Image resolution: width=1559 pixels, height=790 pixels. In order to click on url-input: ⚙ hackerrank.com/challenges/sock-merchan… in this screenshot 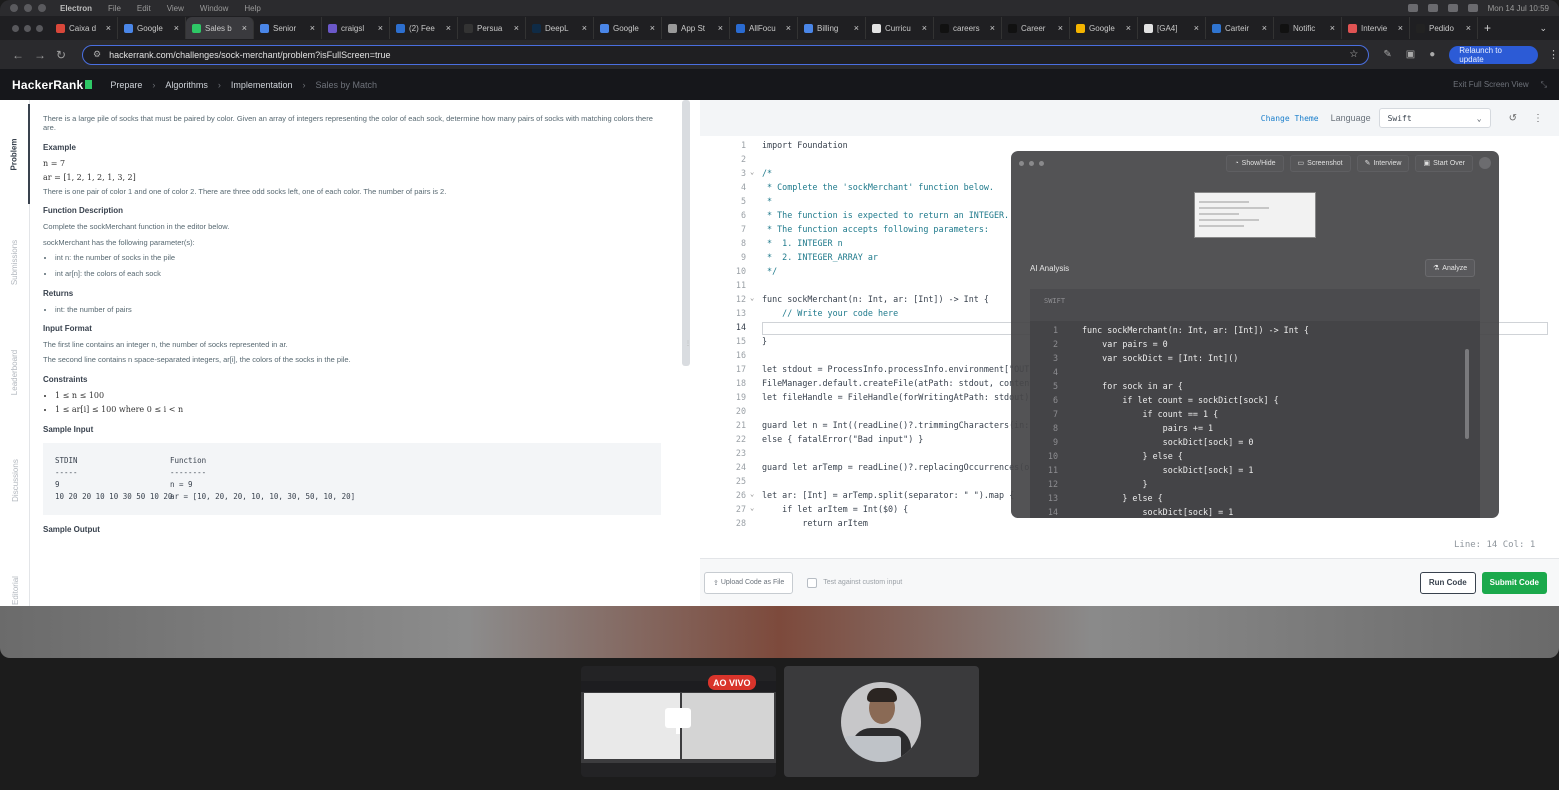, I will do `click(726, 54)`.